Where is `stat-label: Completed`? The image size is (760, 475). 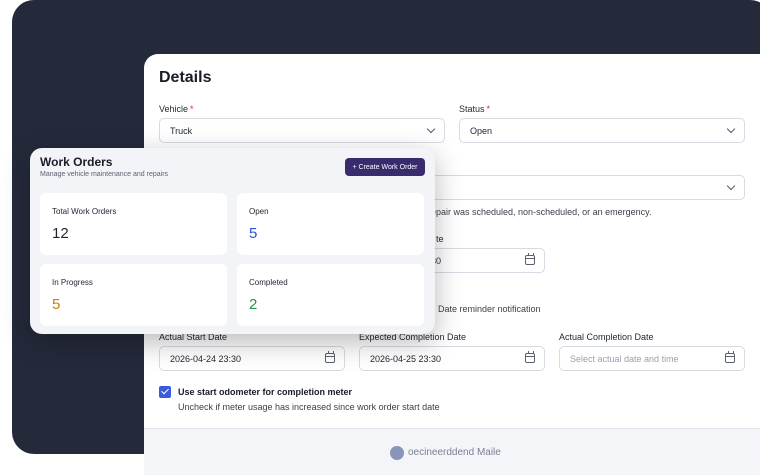 stat-label: Completed is located at coordinates (268, 282).